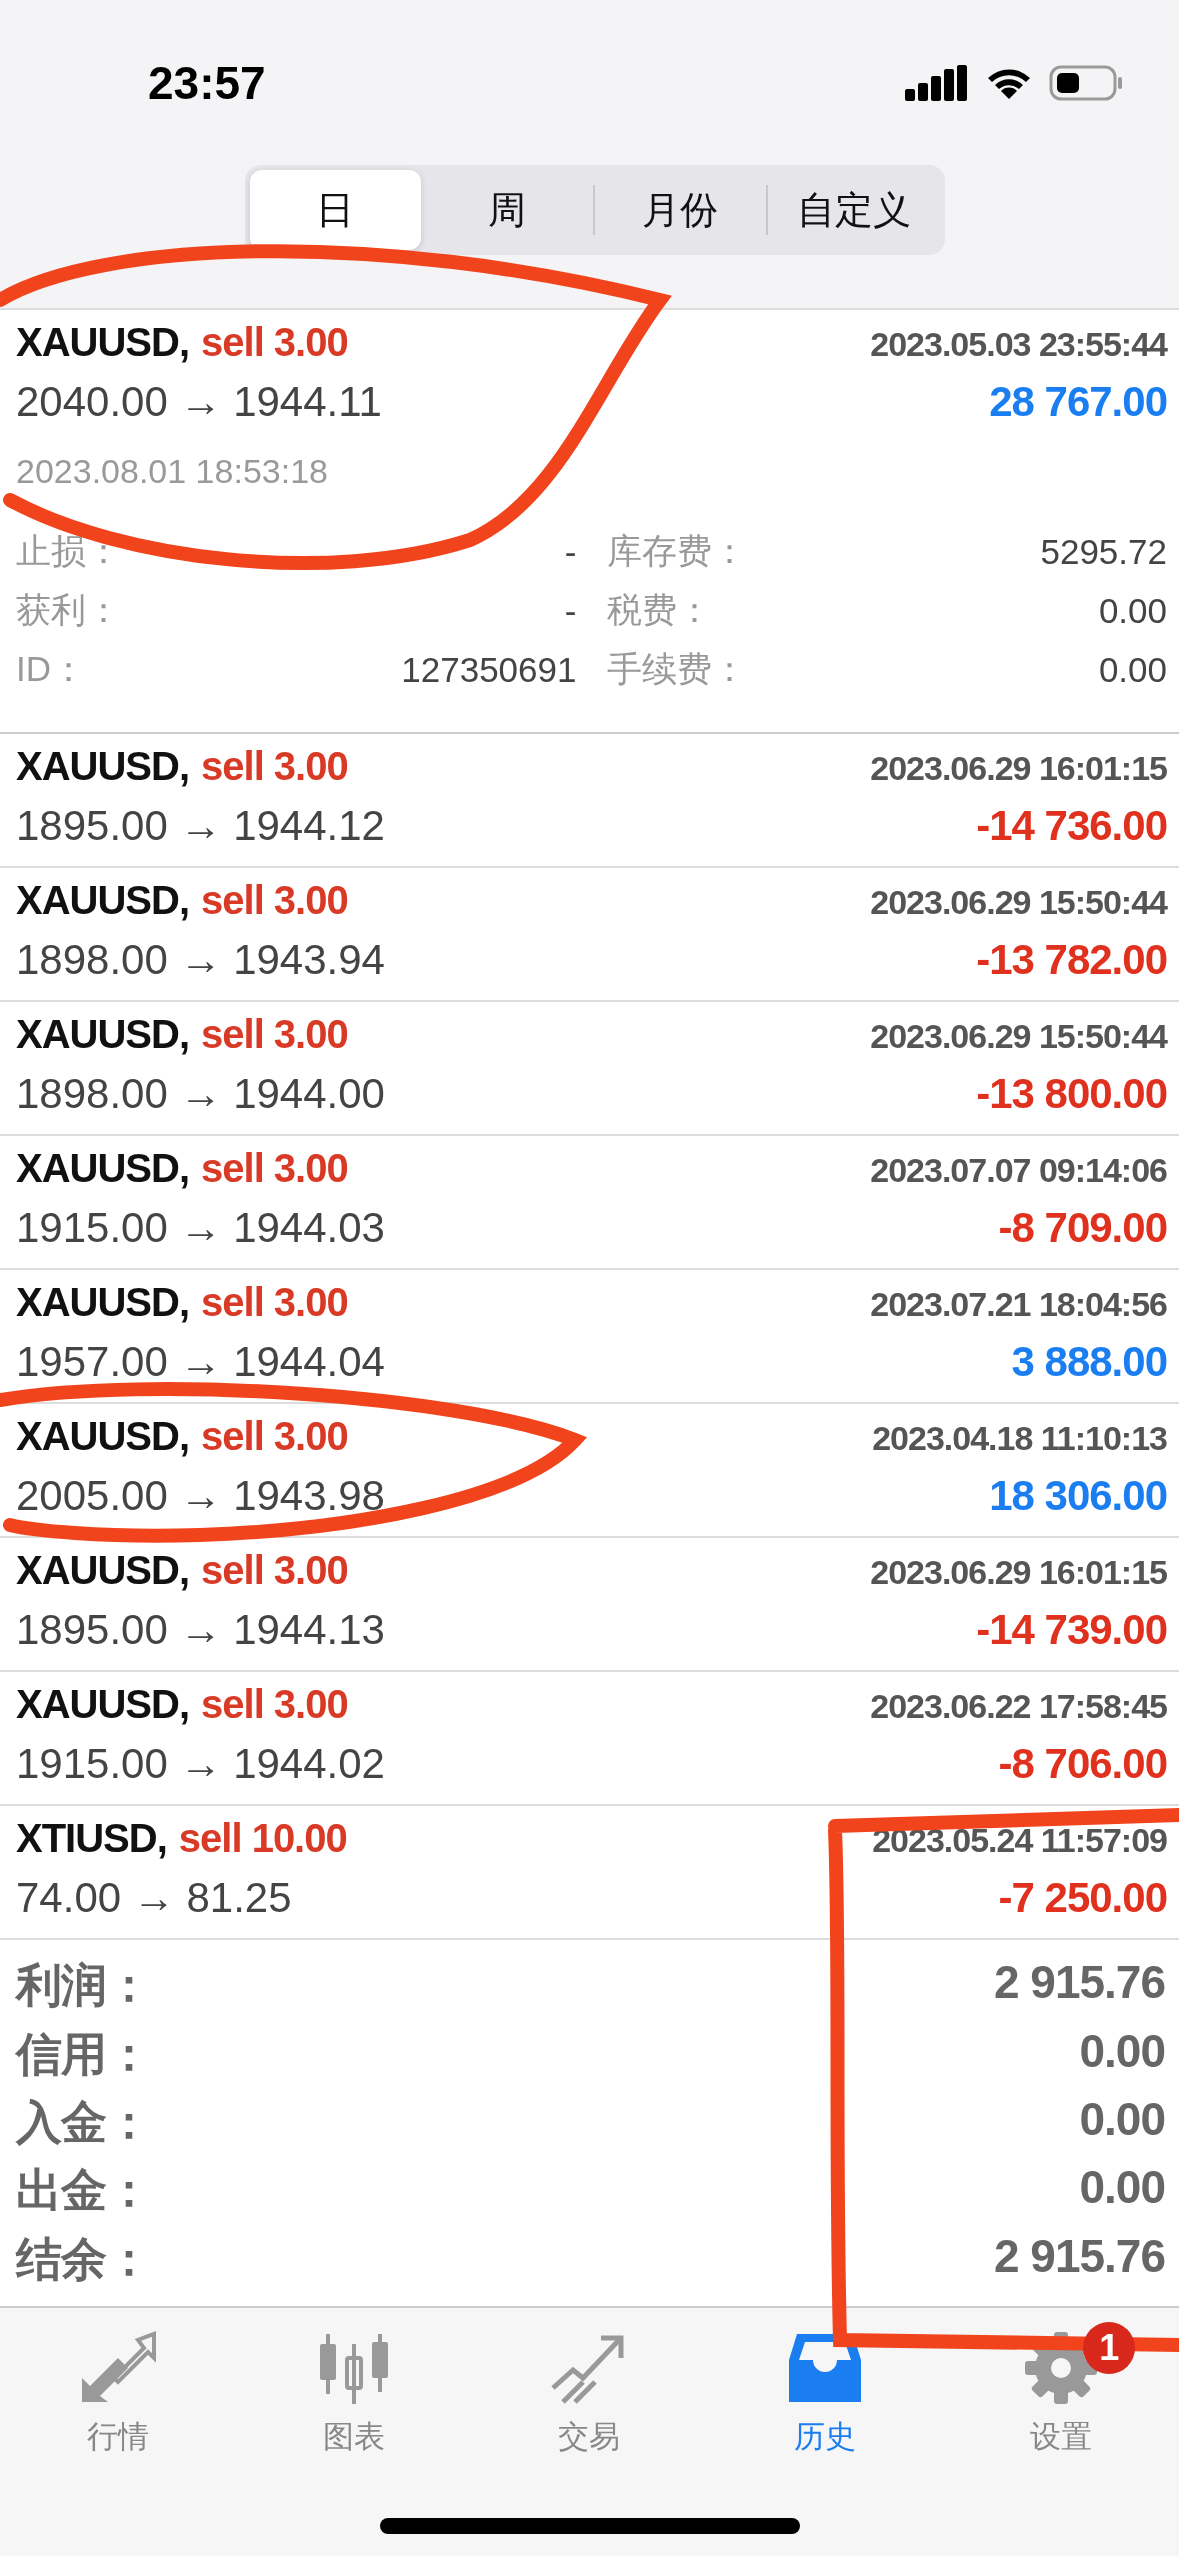 The height and width of the screenshot is (2556, 1179). Describe the element at coordinates (1071, 1630) in the screenshot. I see `trade-profit: -14 739.00` at that location.